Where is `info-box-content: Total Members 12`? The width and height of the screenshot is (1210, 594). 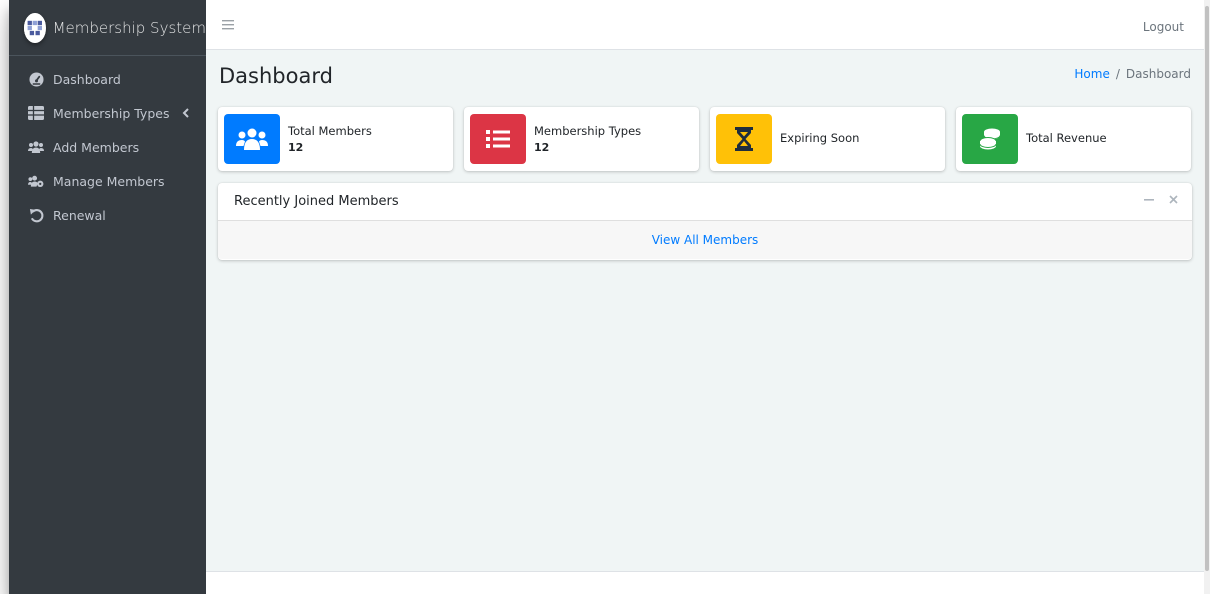 info-box-content: Total Members 12 is located at coordinates (330, 139).